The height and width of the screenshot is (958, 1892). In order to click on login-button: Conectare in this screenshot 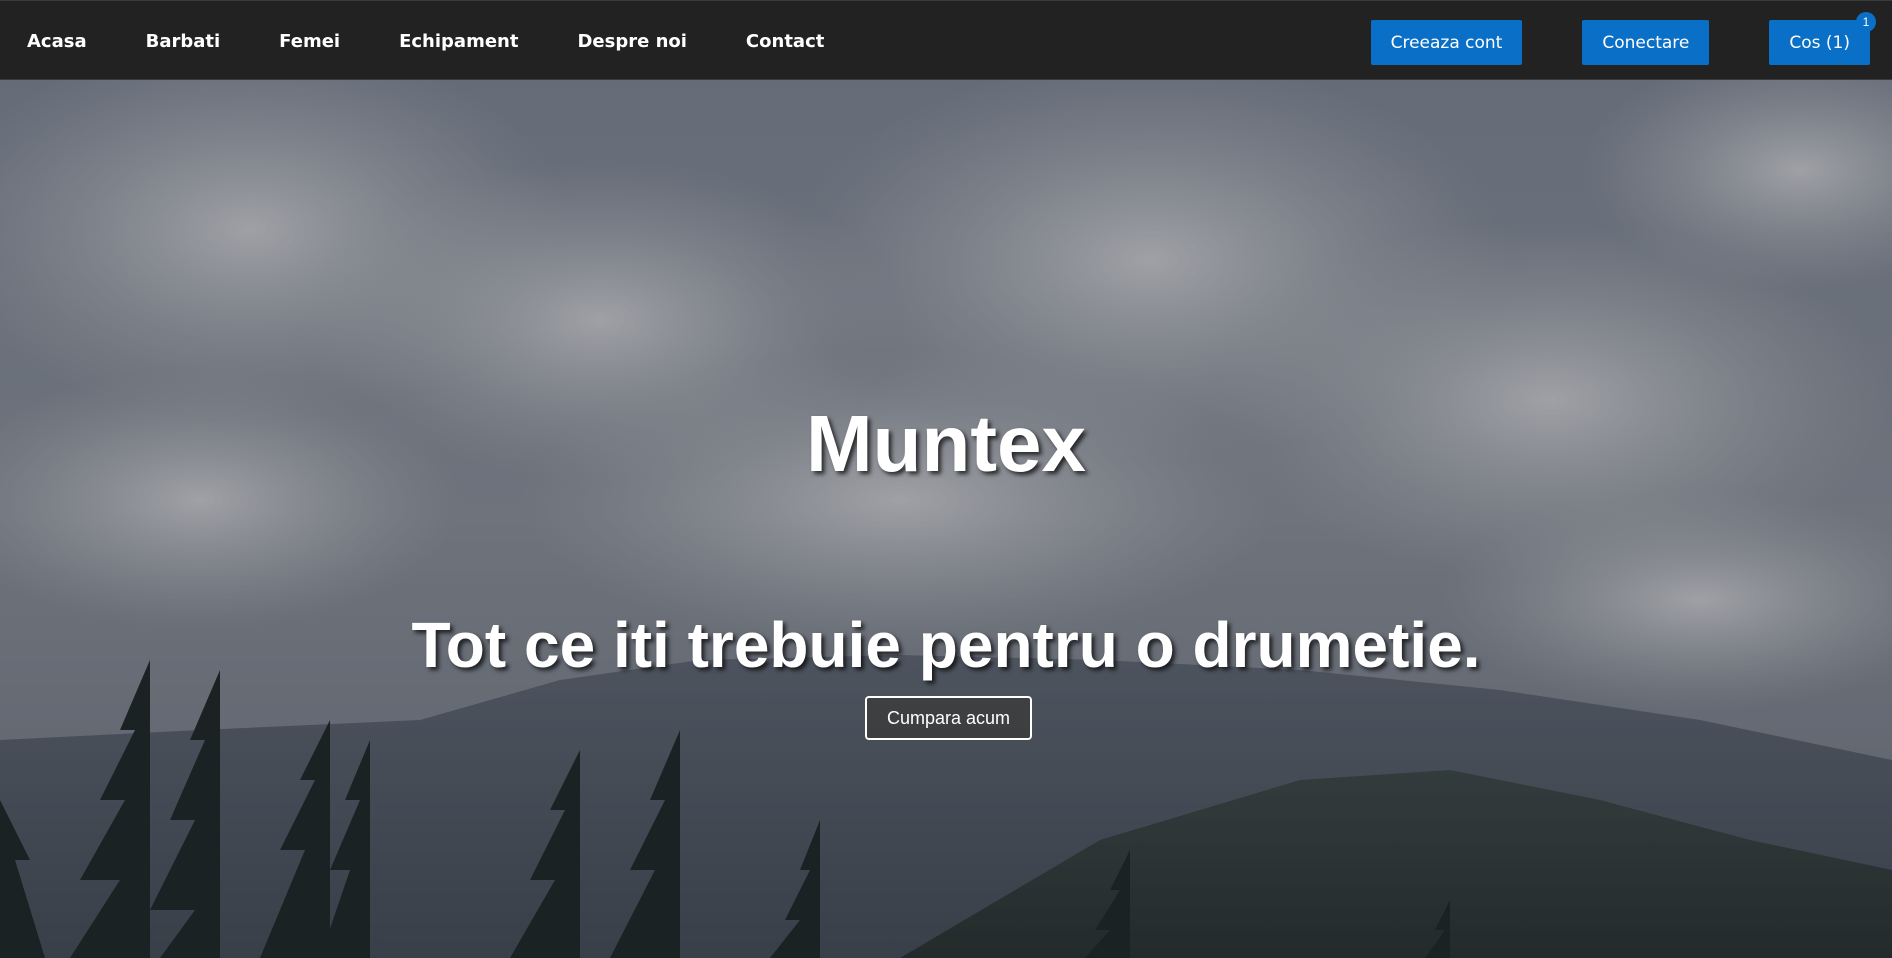, I will do `click(1646, 42)`.